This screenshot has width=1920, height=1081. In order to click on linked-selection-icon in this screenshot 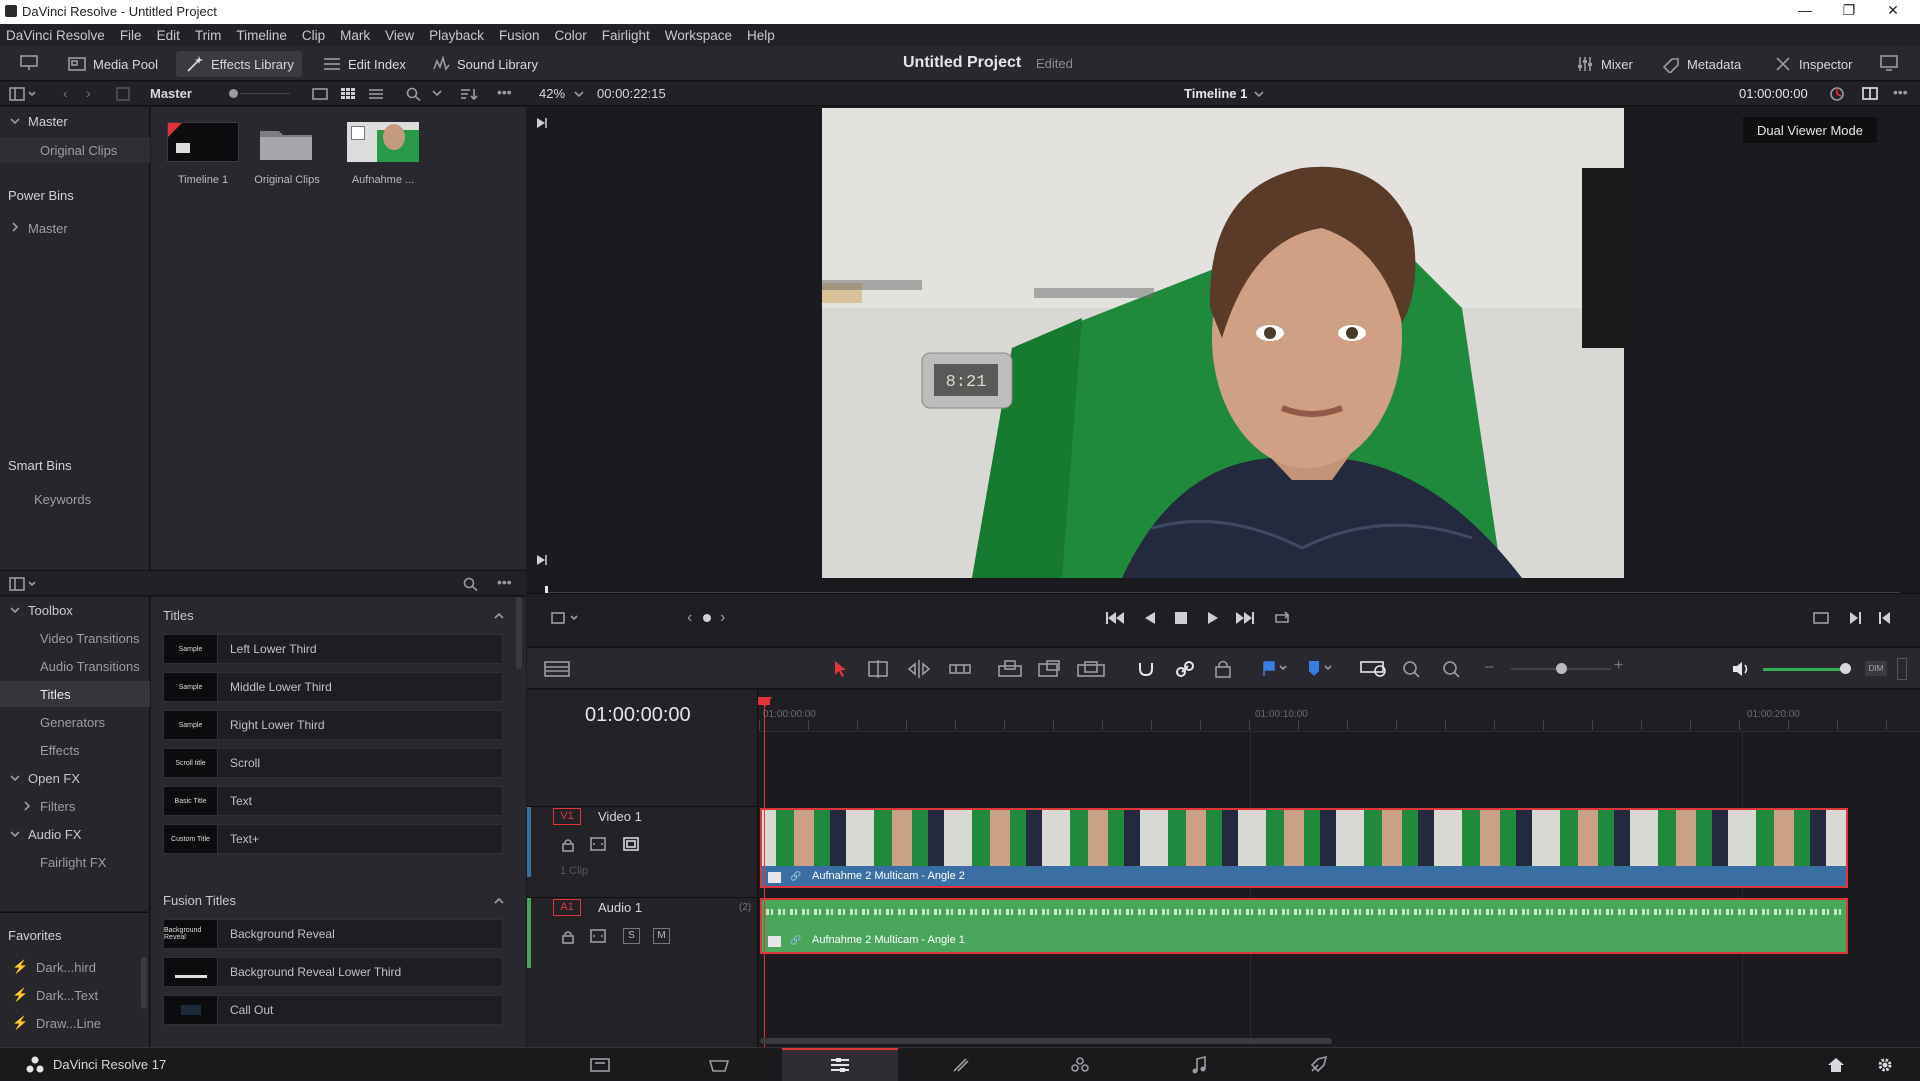, I will do `click(1185, 669)`.